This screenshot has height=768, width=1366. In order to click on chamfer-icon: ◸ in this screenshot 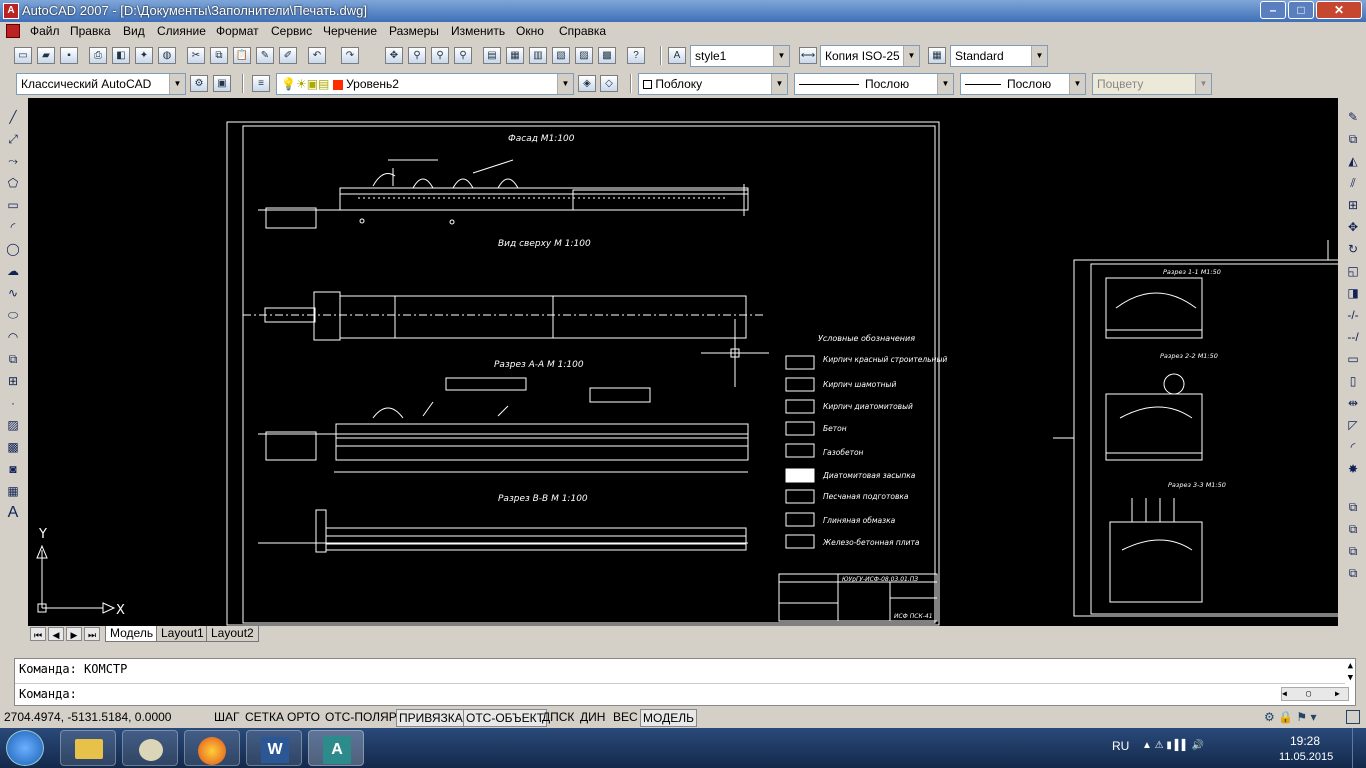, I will do `click(1353, 425)`.